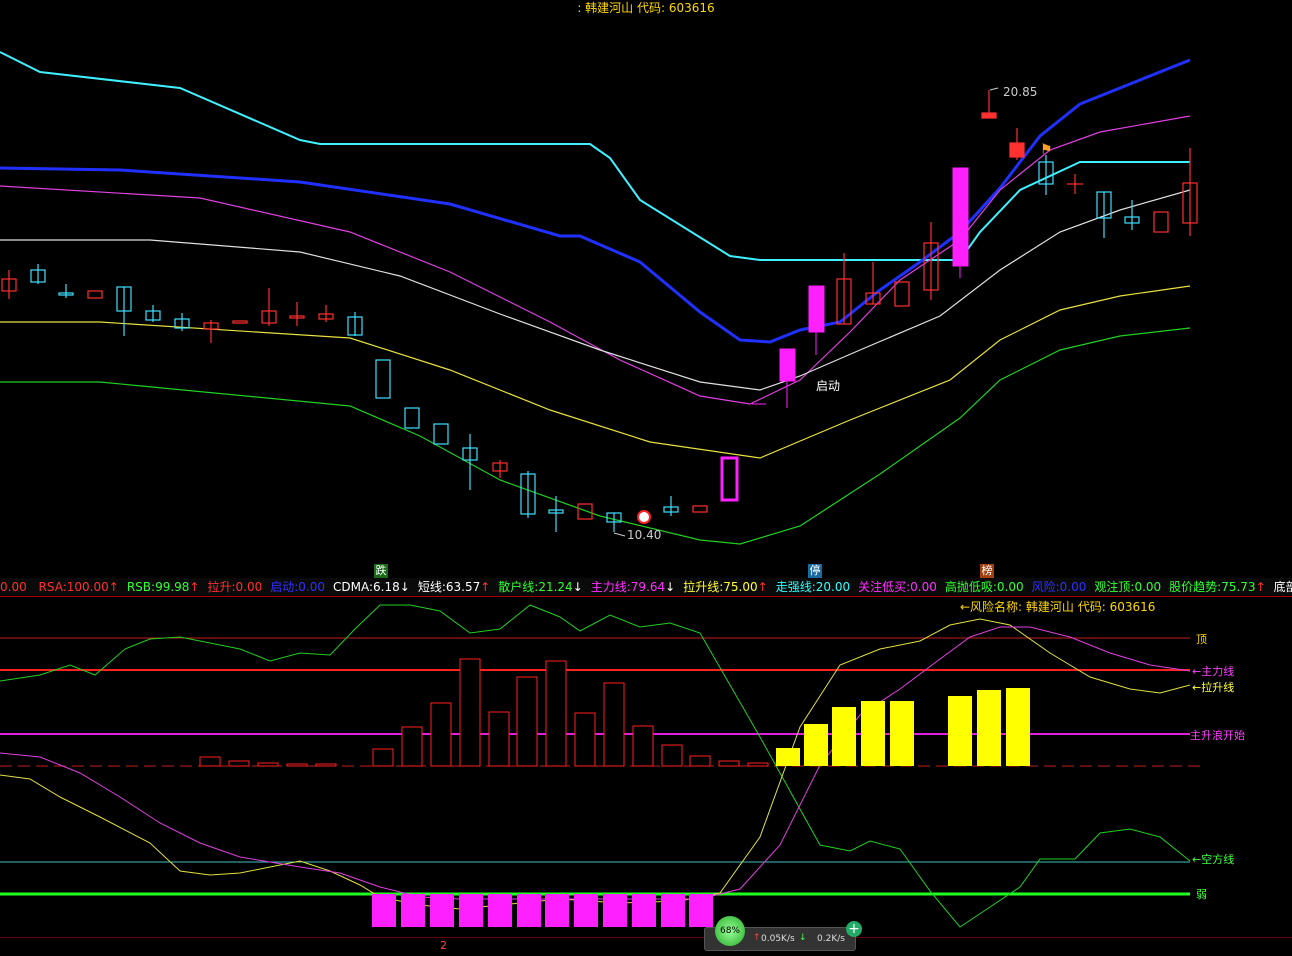 The height and width of the screenshot is (956, 1292). I want to click on indicator-label: 散户线:, so click(518, 587).